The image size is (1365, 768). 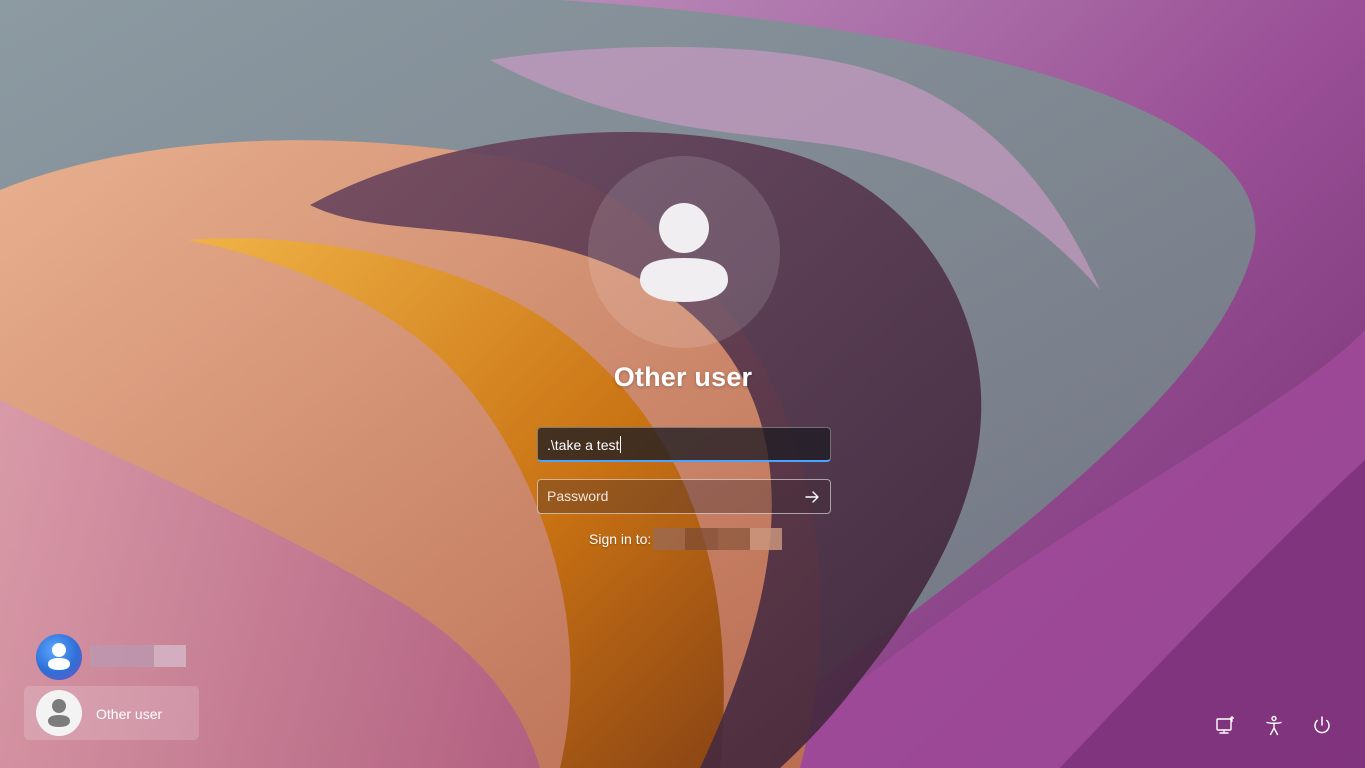 I want to click on user-display-name: Other user, so click(x=683, y=377).